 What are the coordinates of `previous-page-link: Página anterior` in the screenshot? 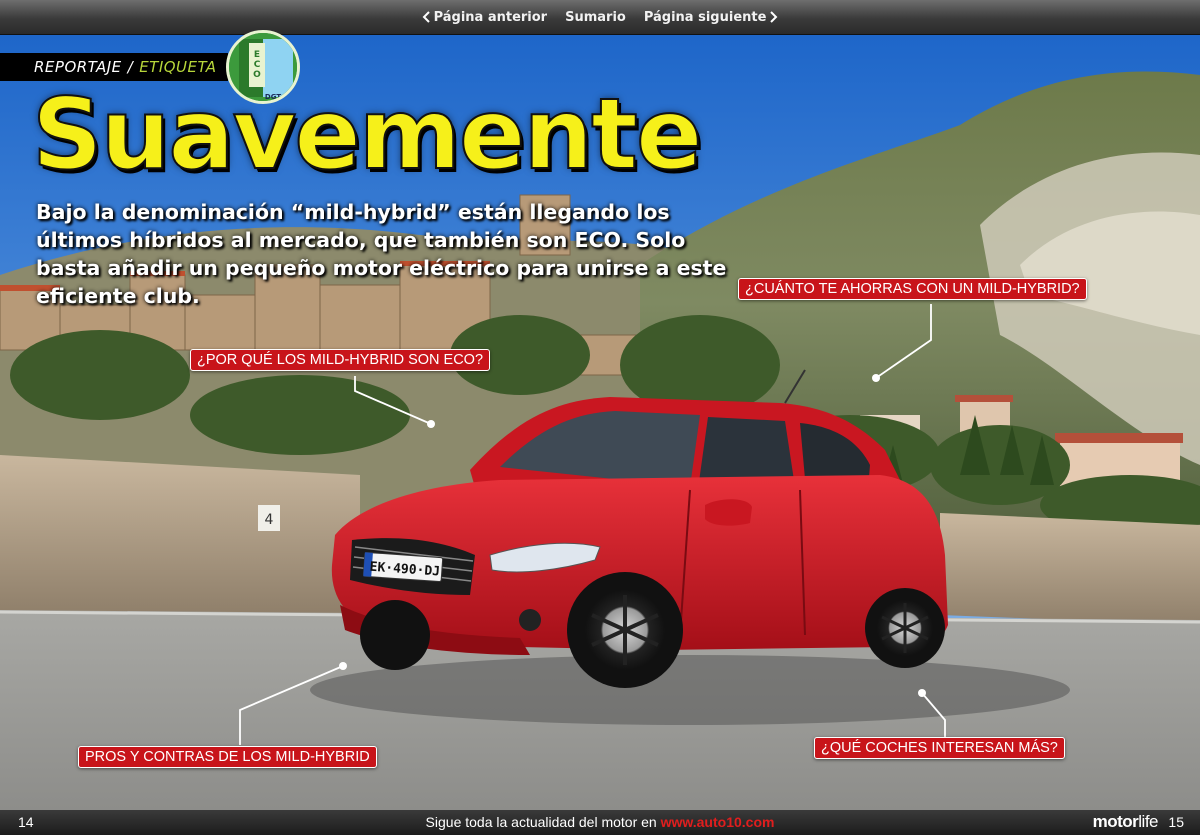 It's located at (485, 17).